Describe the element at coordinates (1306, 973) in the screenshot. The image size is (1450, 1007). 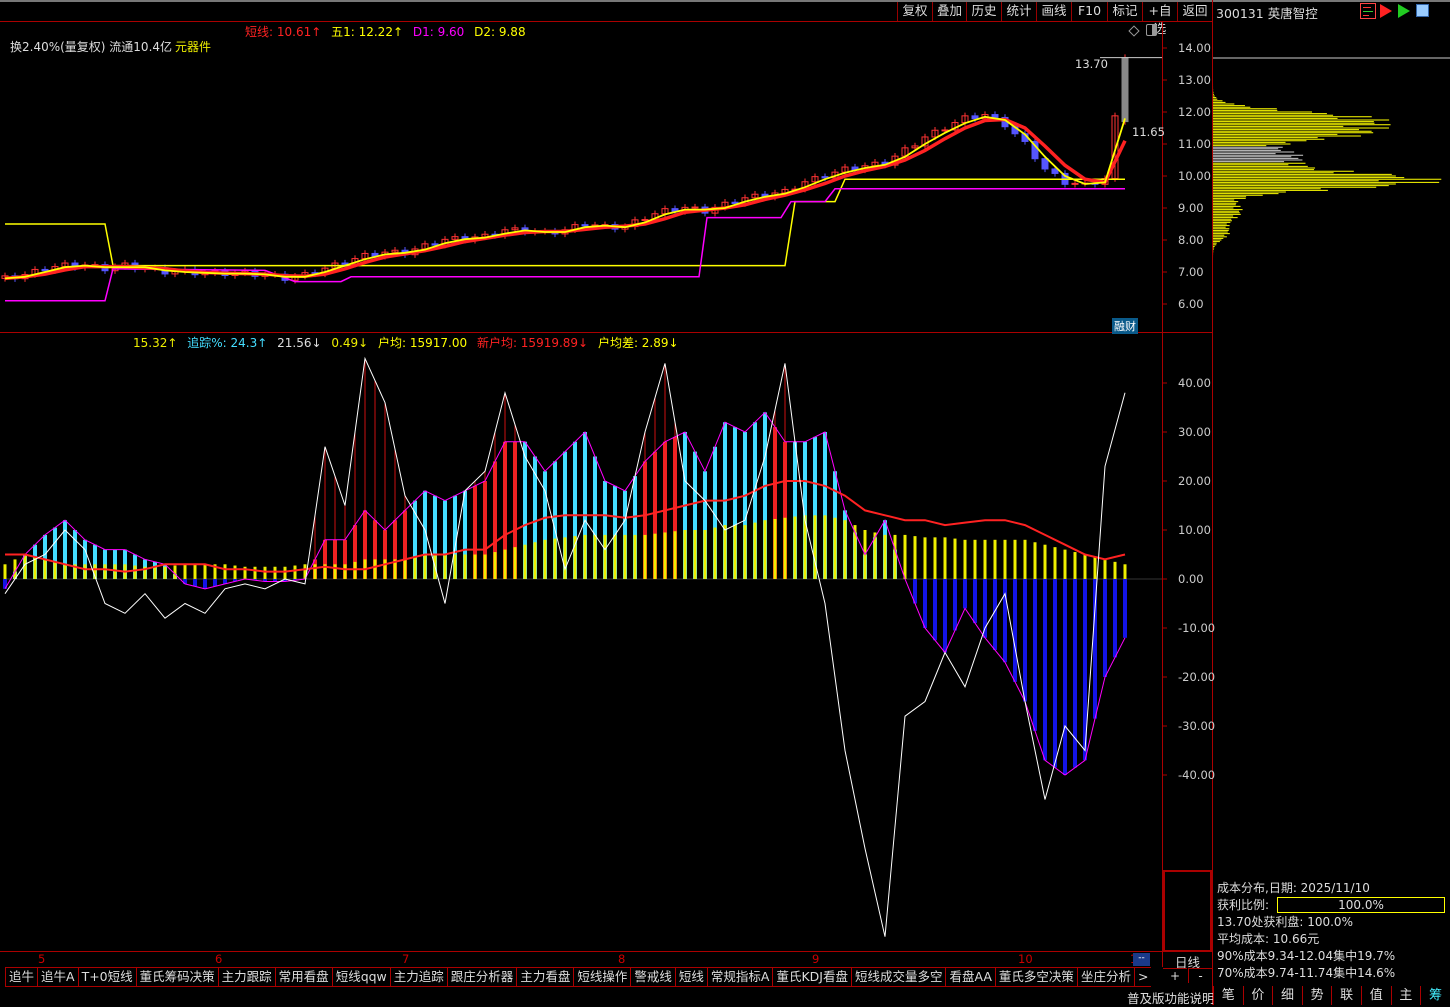
I see `cost-70: 70%成本9.74-11.74集中14.6%` at that location.